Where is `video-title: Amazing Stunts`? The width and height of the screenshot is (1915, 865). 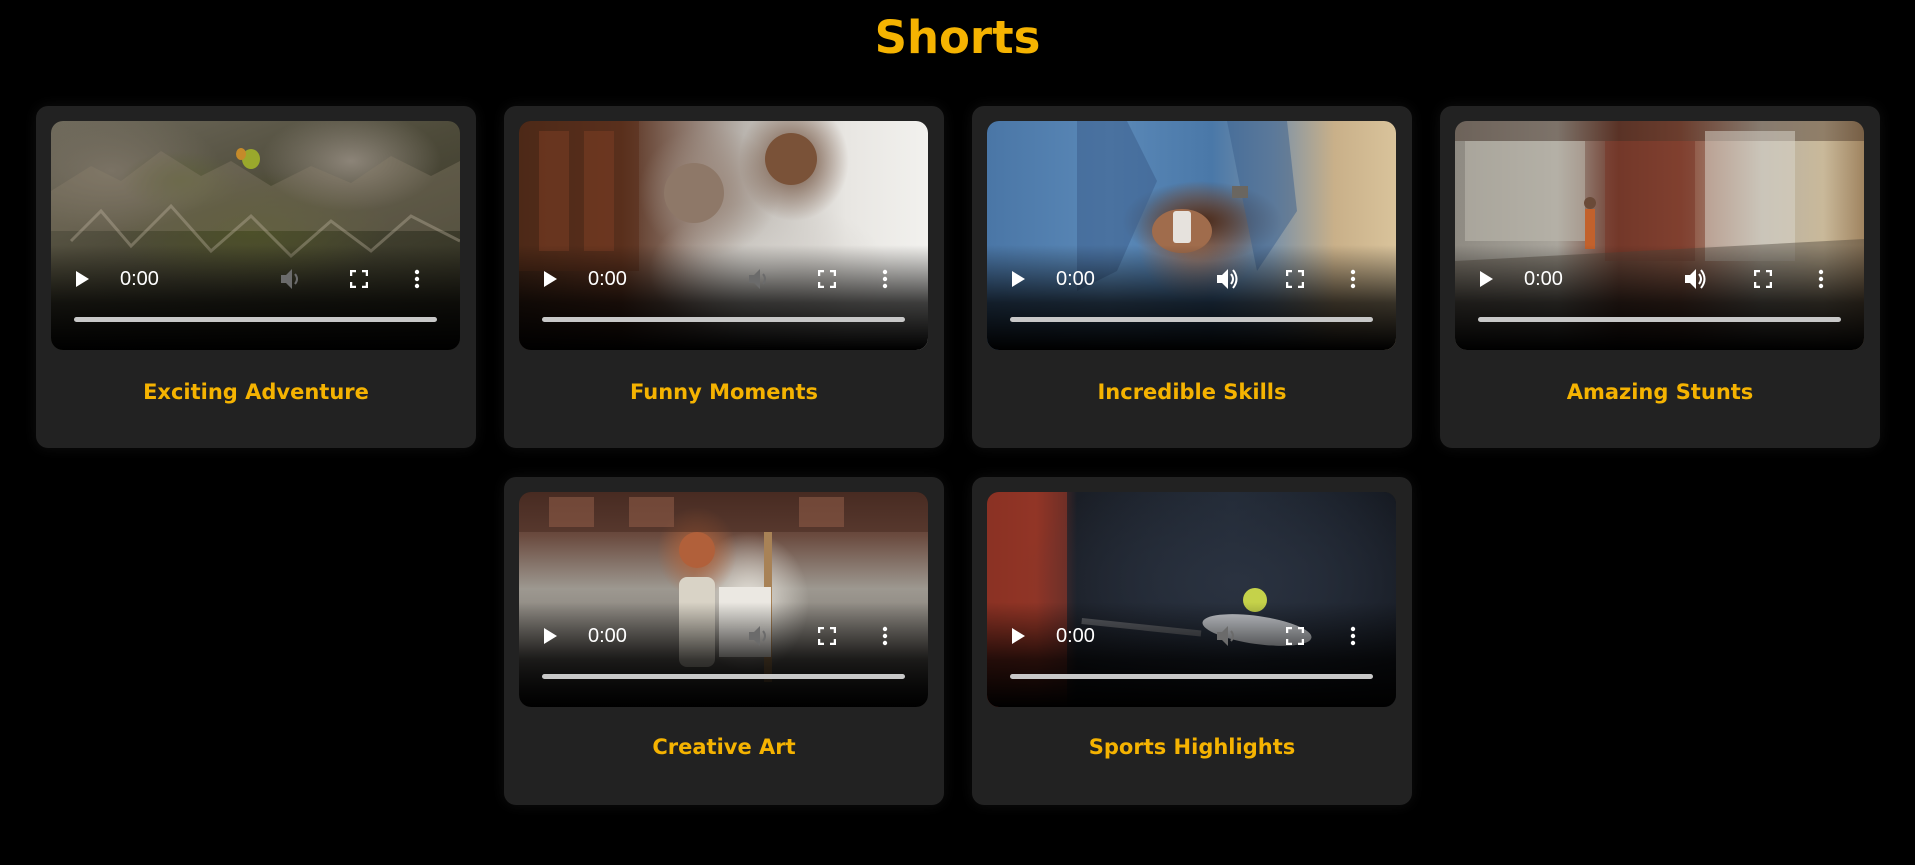 video-title: Amazing Stunts is located at coordinates (1660, 392).